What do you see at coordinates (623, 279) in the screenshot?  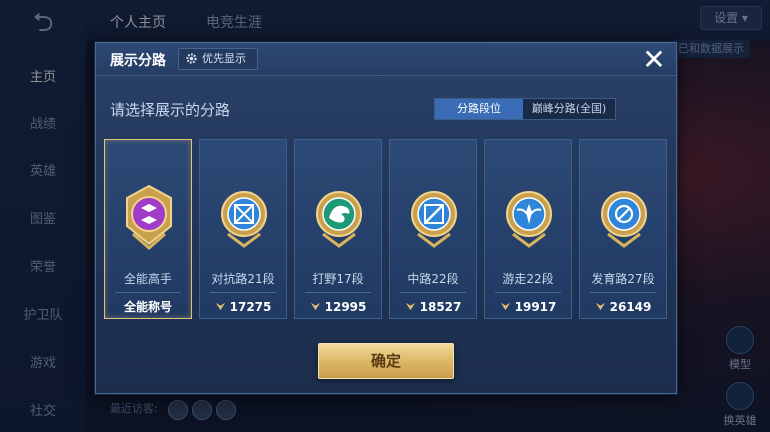 I see `lane-card-name: 发育路27段` at bounding box center [623, 279].